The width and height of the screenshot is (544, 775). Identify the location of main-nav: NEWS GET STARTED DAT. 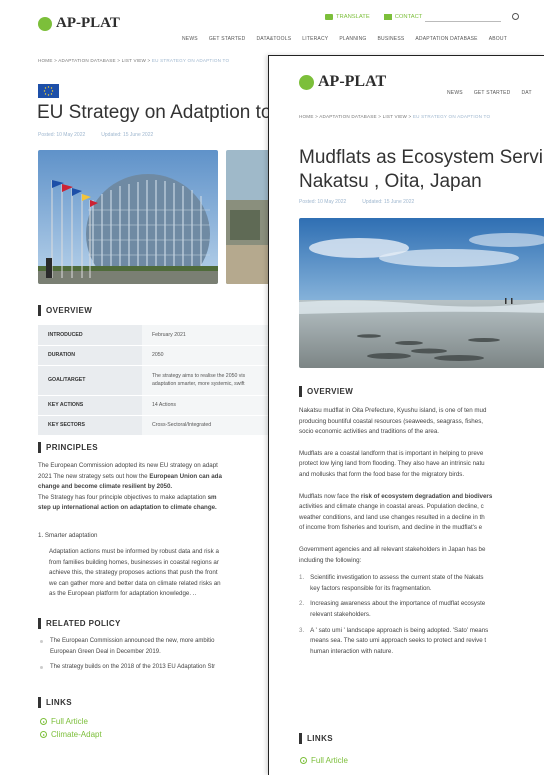
(489, 93).